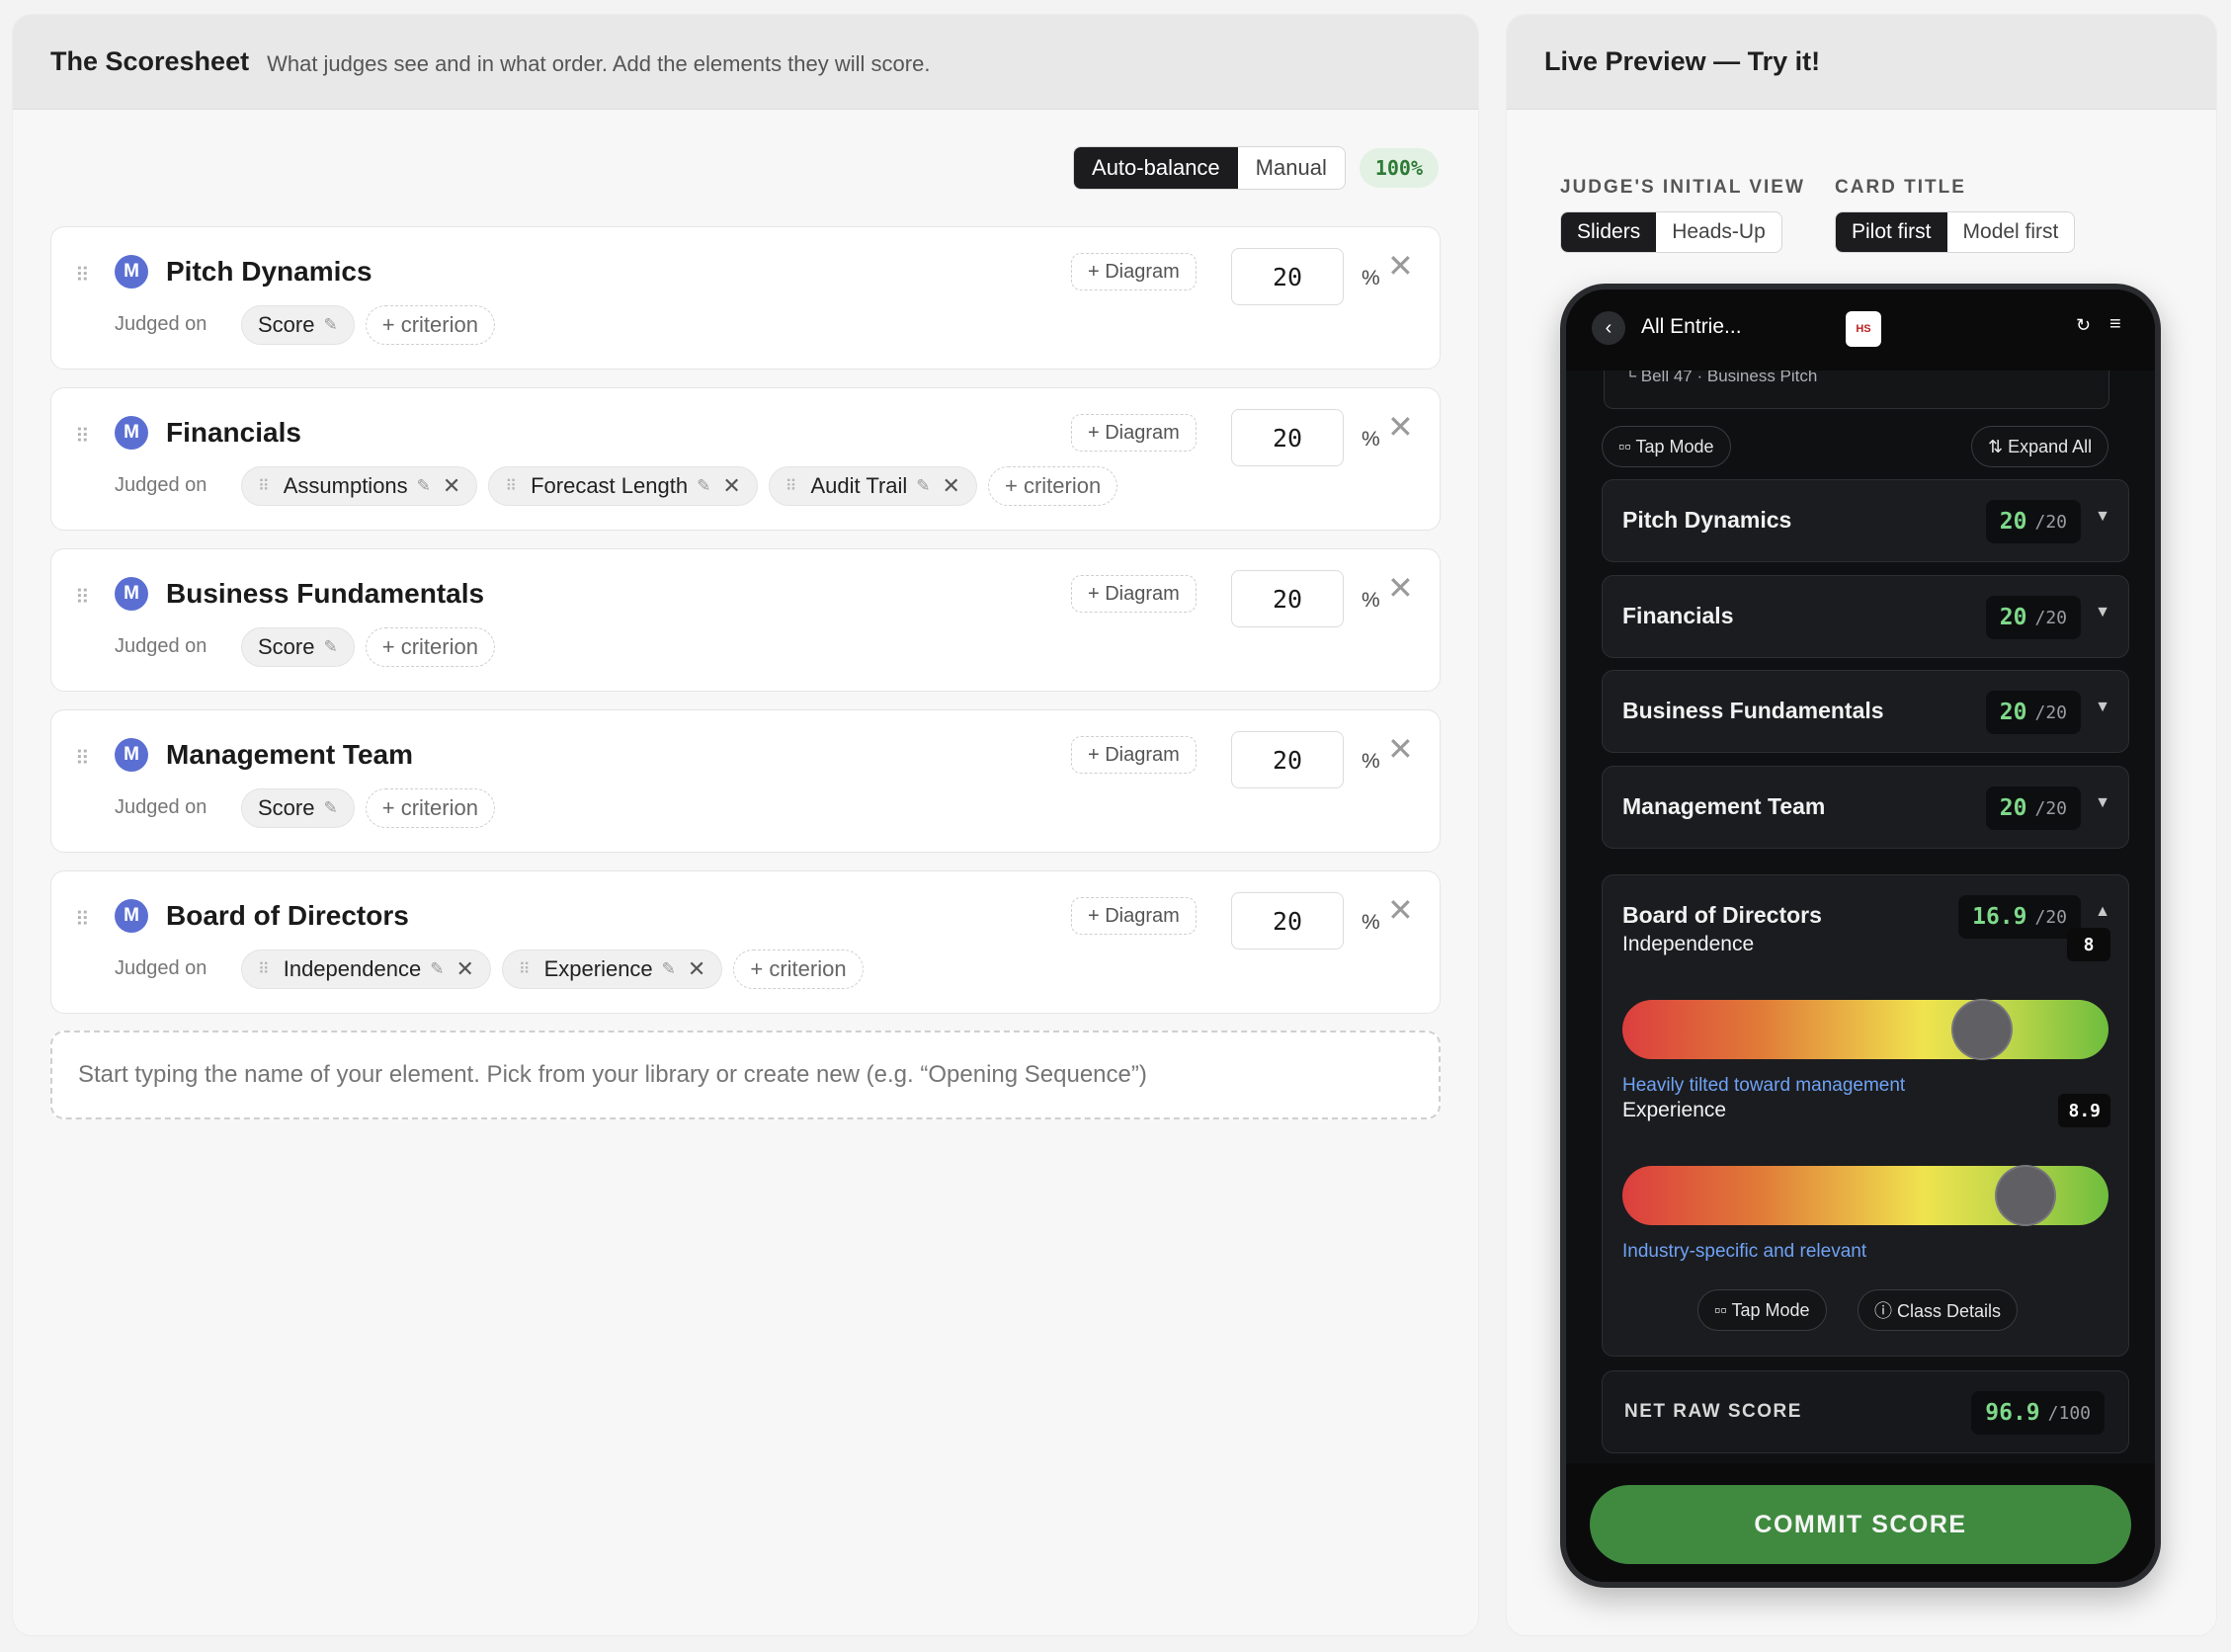  Describe the element at coordinates (746, 1075) in the screenshot. I see `add-element-input` at that location.